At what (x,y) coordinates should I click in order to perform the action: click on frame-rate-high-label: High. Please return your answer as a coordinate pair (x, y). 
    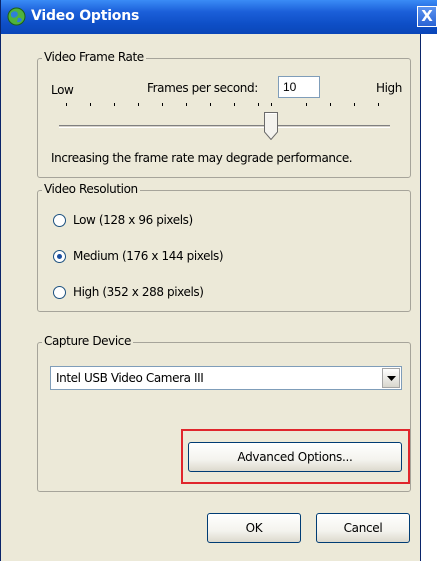
    Looking at the image, I should click on (389, 88).